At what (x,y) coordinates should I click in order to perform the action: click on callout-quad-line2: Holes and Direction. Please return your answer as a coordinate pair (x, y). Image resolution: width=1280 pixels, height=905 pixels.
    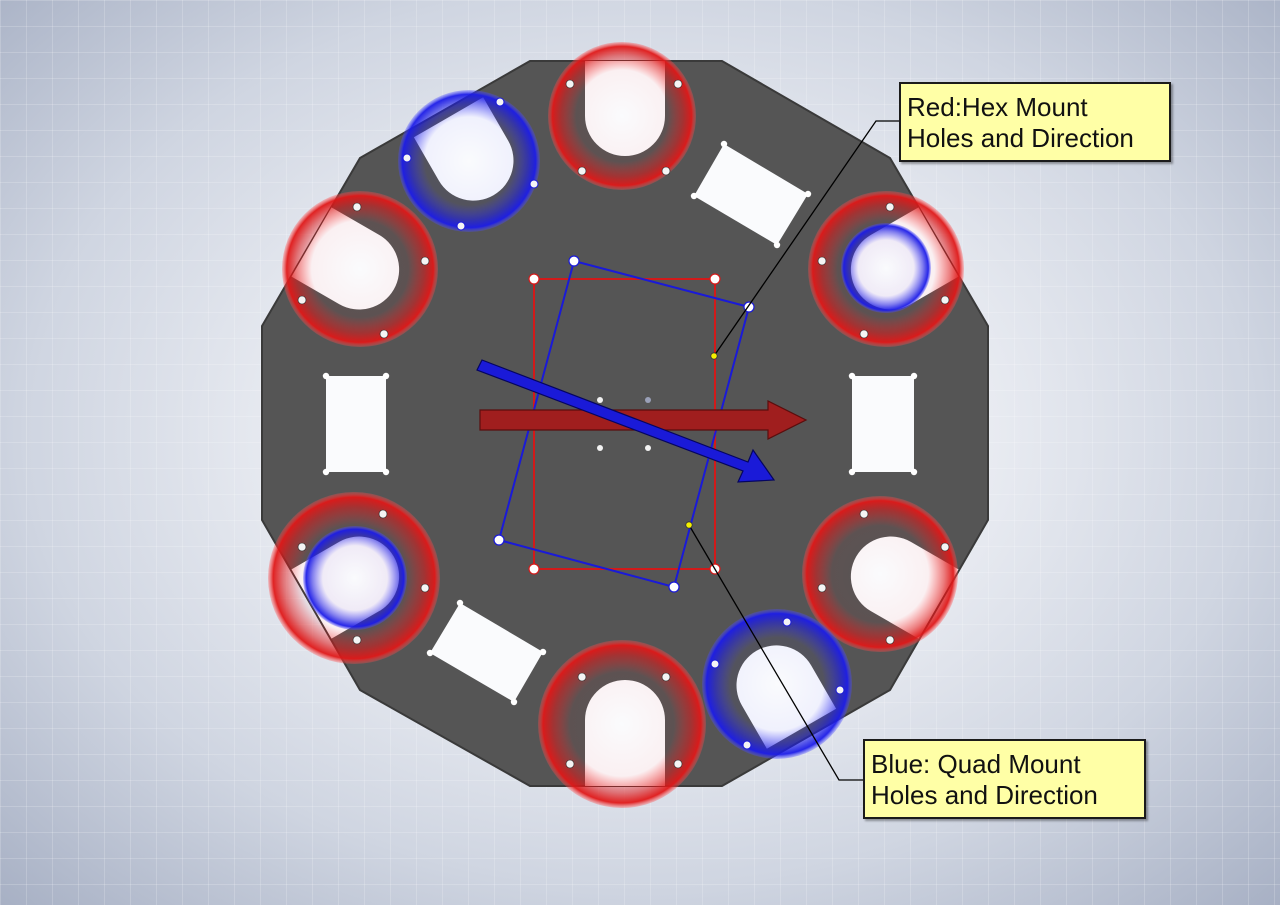
    Looking at the image, I should click on (984, 795).